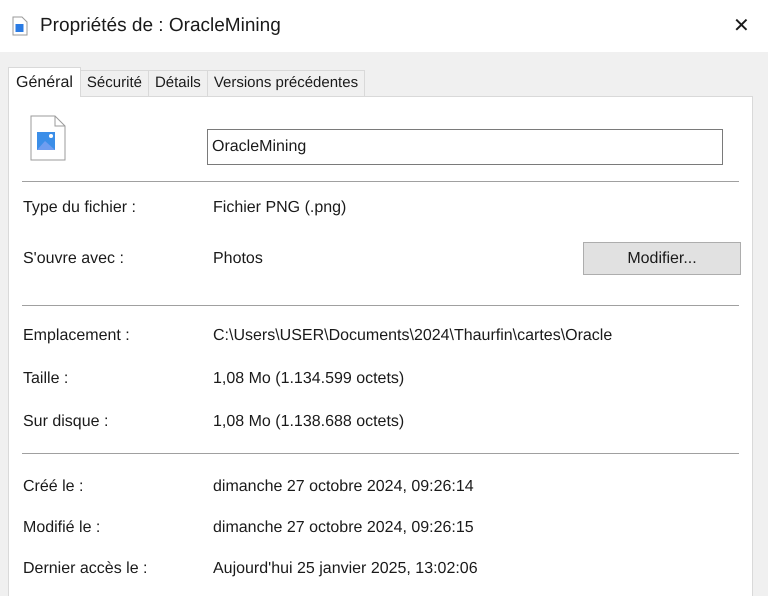 The width and height of the screenshot is (768, 596). Describe the element at coordinates (343, 528) in the screenshot. I see `property-value: dimanche 27 octobre 2024, 09:26:15` at that location.